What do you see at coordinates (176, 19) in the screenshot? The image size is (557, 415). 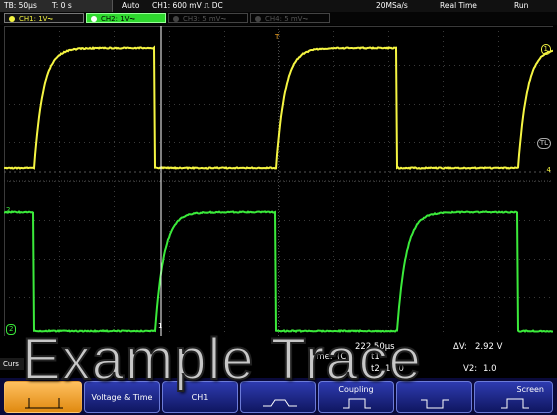 I see `ch3-indicator-icon` at bounding box center [176, 19].